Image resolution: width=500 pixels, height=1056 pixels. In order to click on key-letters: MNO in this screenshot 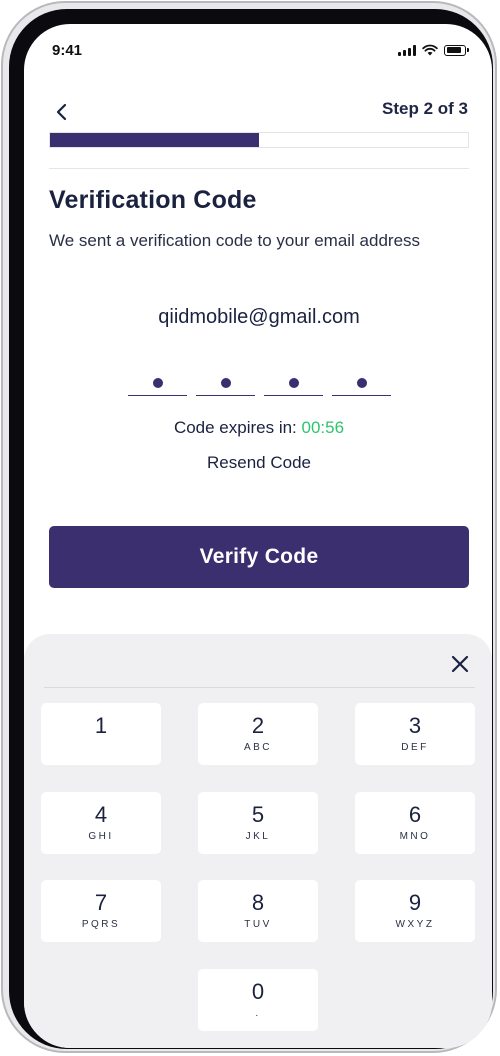, I will do `click(415, 836)`.